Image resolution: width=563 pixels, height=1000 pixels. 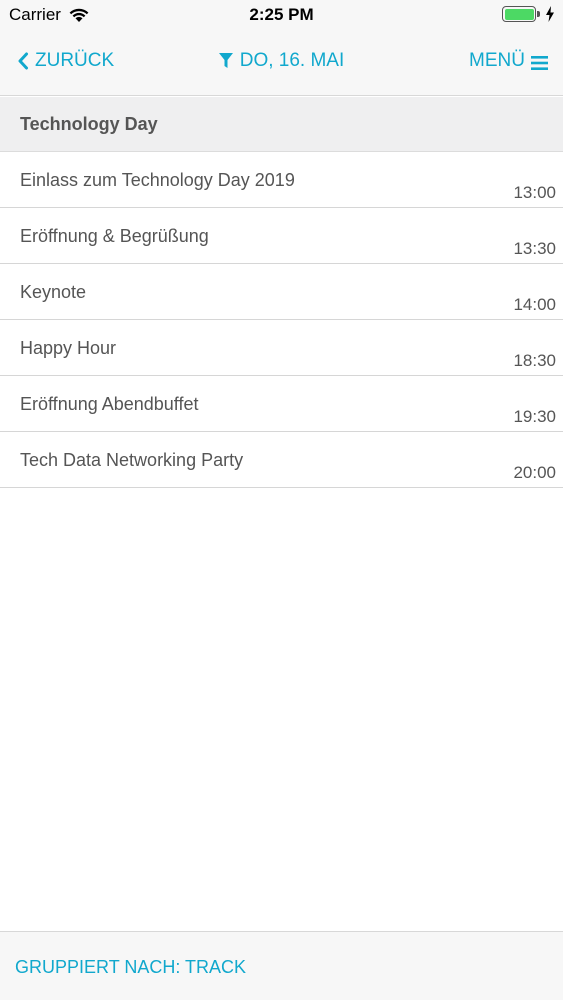 What do you see at coordinates (538, 14) in the screenshot?
I see `battery-tip` at bounding box center [538, 14].